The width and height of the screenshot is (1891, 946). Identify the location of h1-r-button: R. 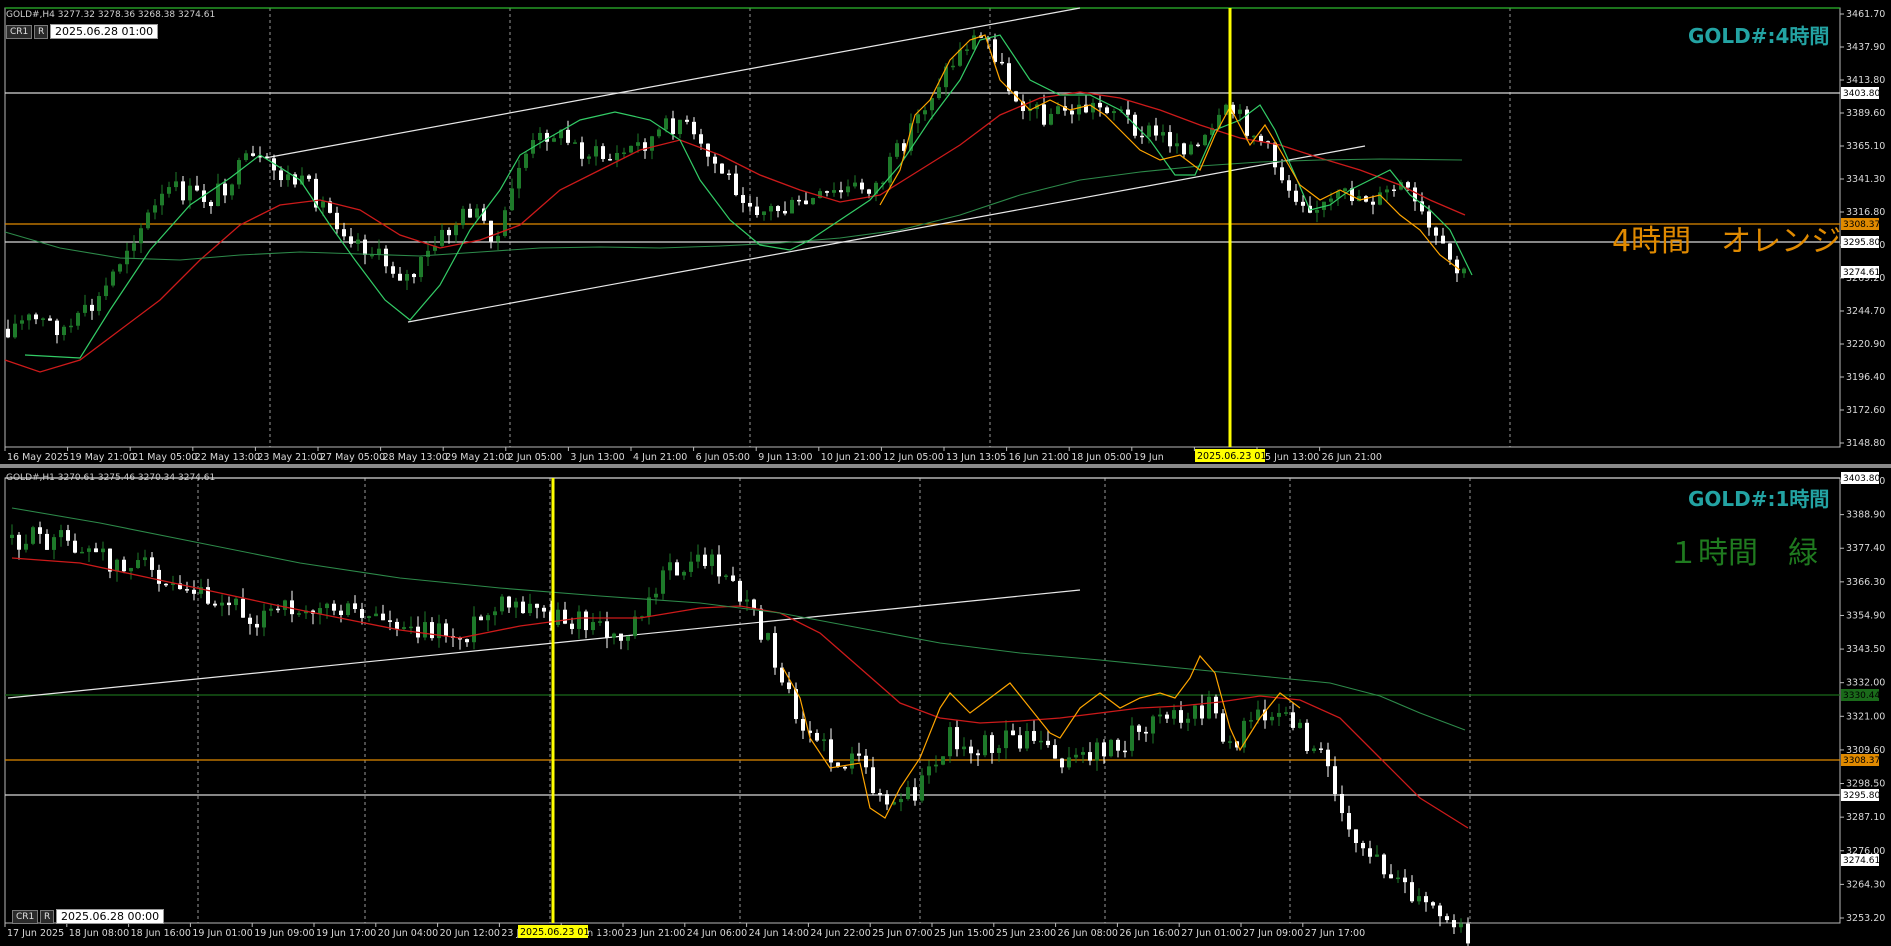
(47, 917).